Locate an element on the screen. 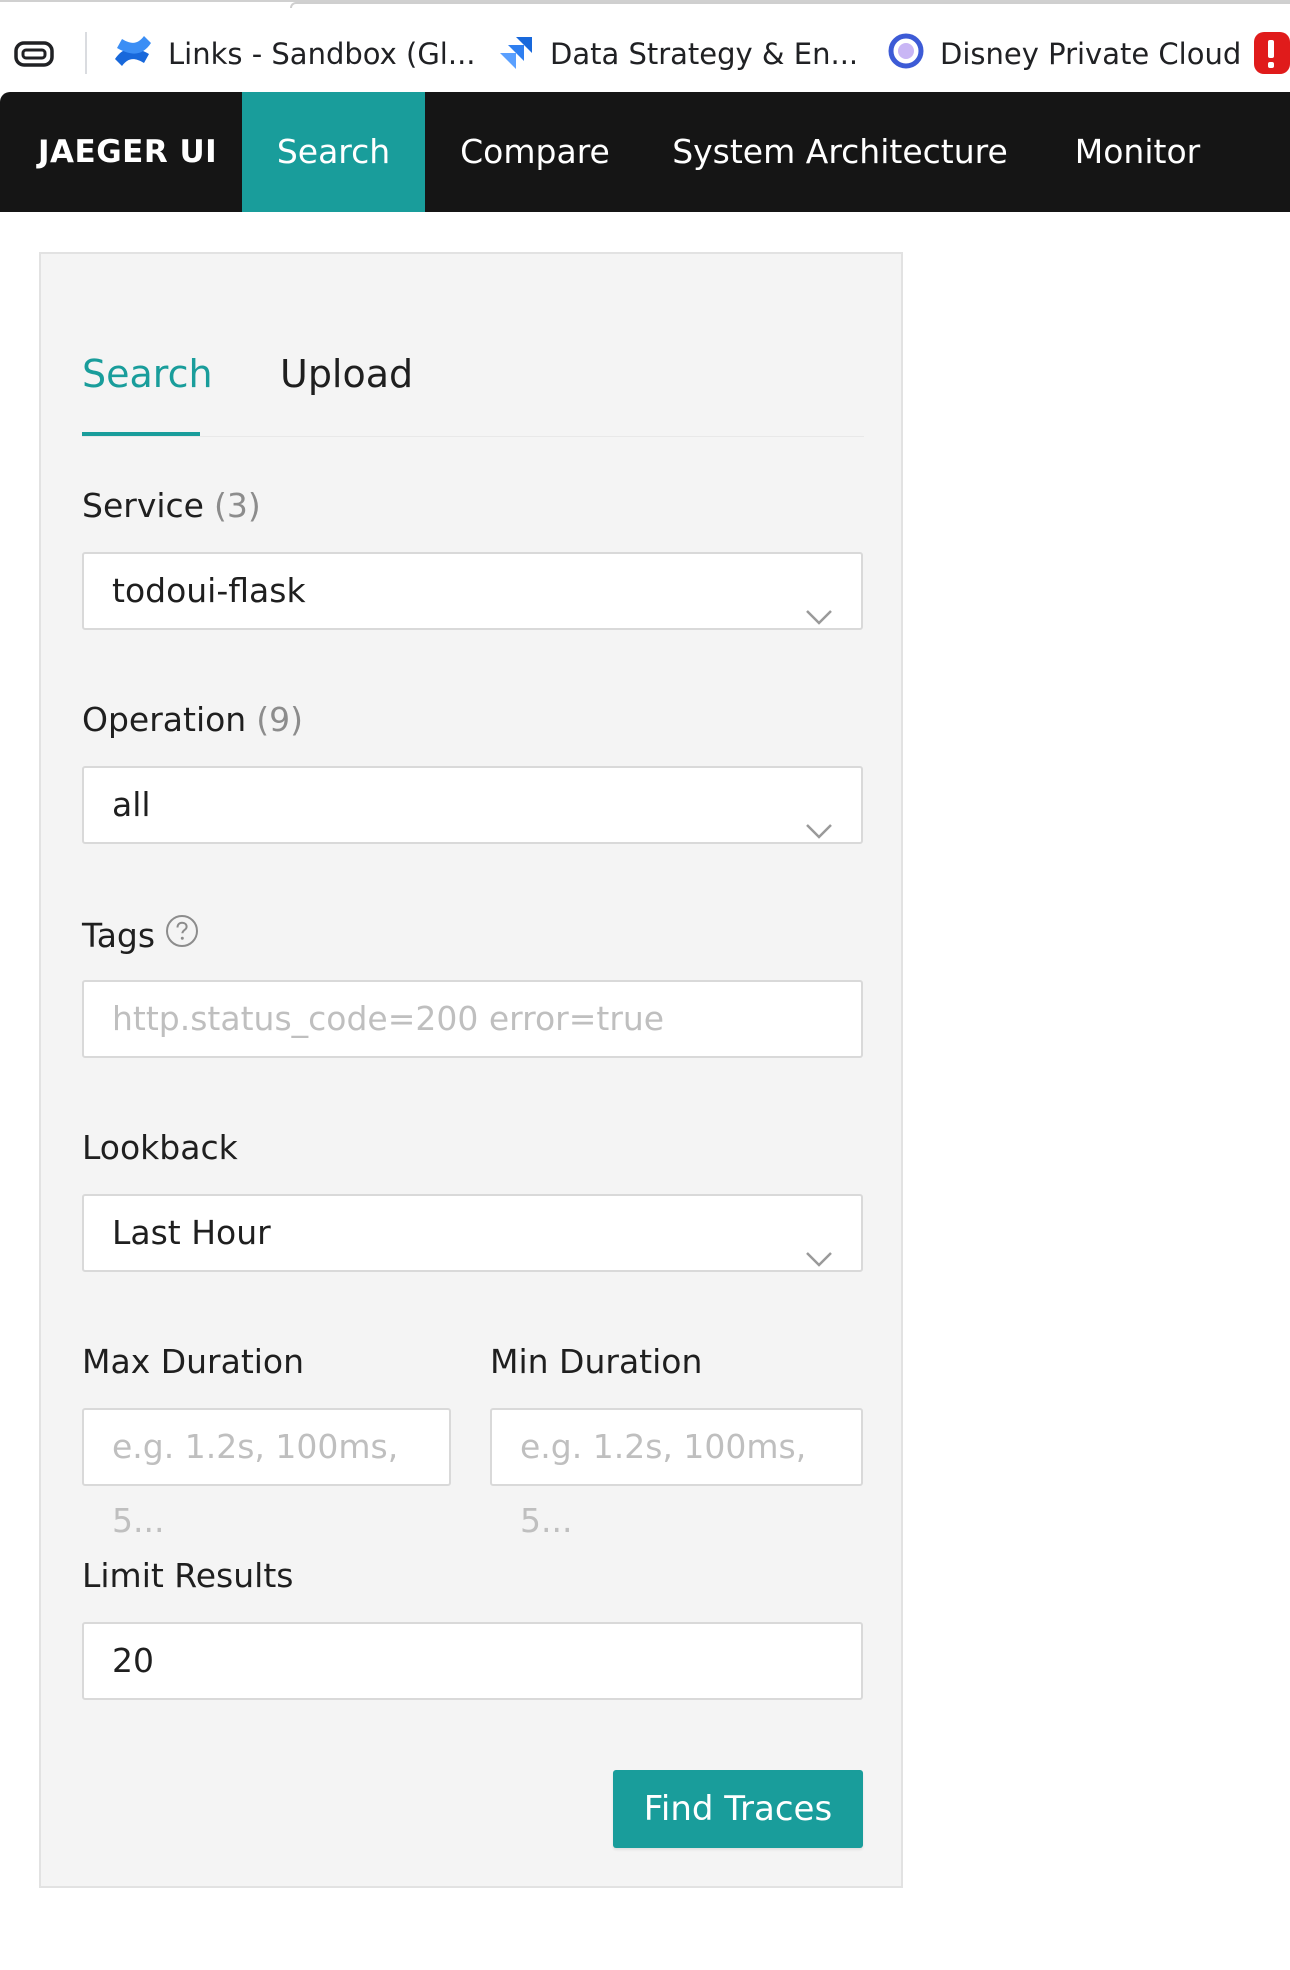 This screenshot has width=1290, height=1970. operation-count: (9) is located at coordinates (279, 719).